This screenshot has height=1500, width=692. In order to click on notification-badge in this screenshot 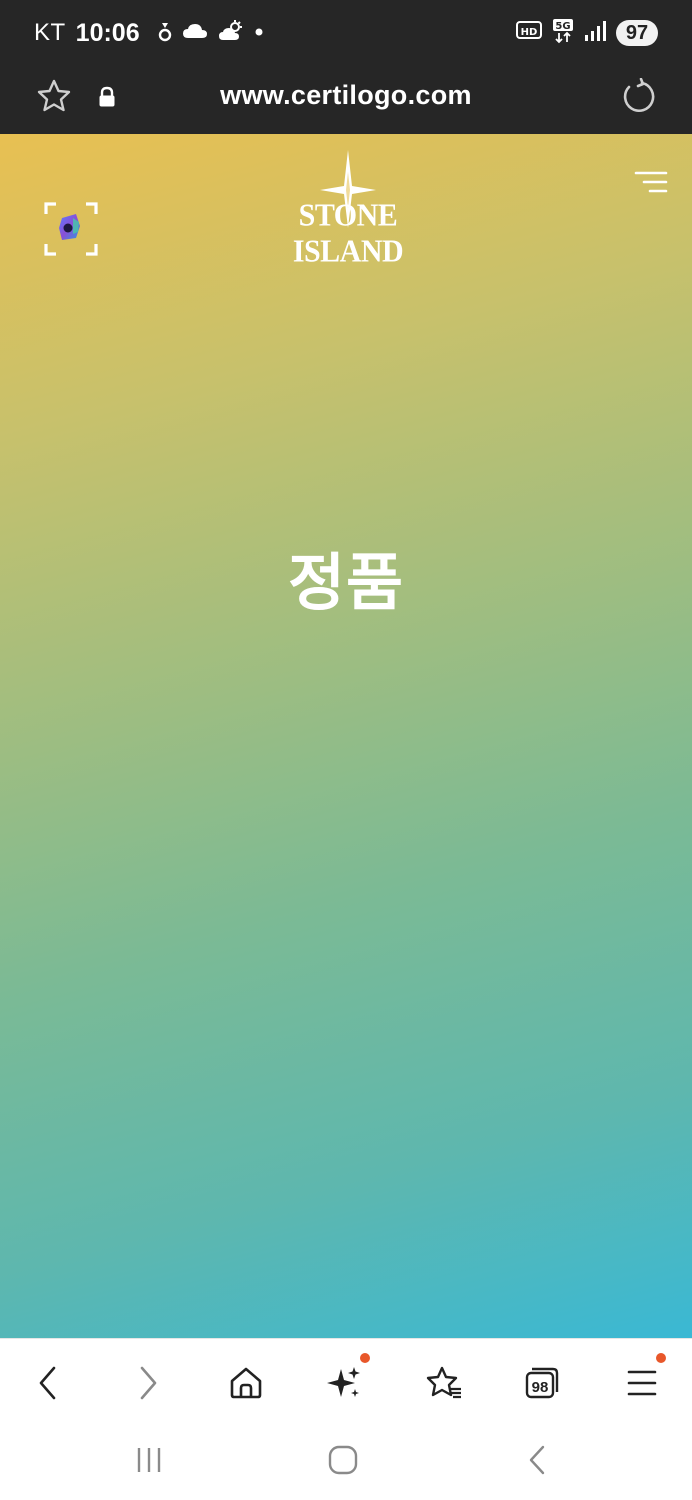, I will do `click(365, 1358)`.